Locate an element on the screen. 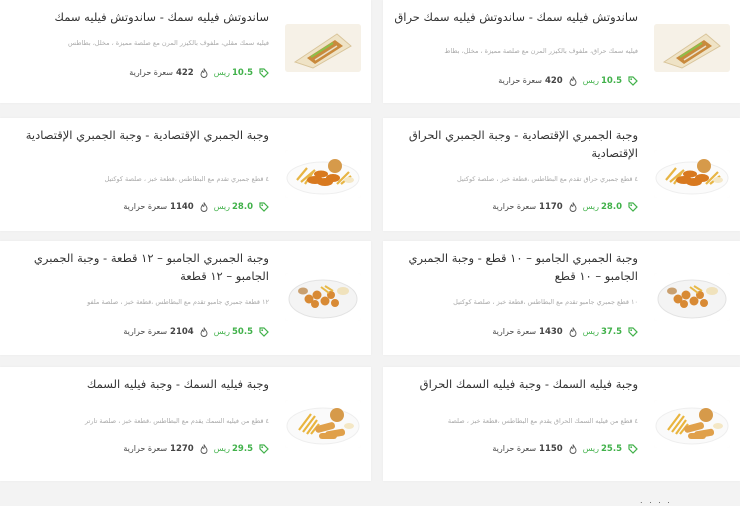 Image resolution: width=740 pixels, height=506 pixels. menu-item-meta: 37.5ريس 1430سعرة حرارية is located at coordinates (515, 332).